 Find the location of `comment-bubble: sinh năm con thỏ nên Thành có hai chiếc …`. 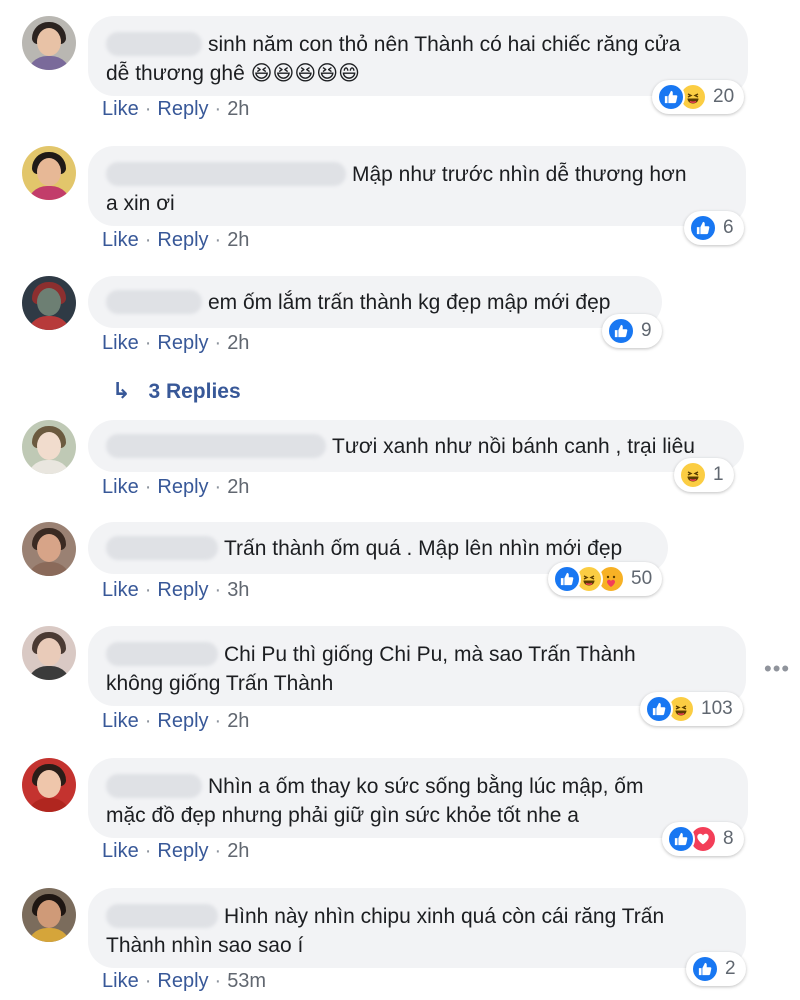

comment-bubble: sinh năm con thỏ nên Thành có hai chiếc … is located at coordinates (418, 56).